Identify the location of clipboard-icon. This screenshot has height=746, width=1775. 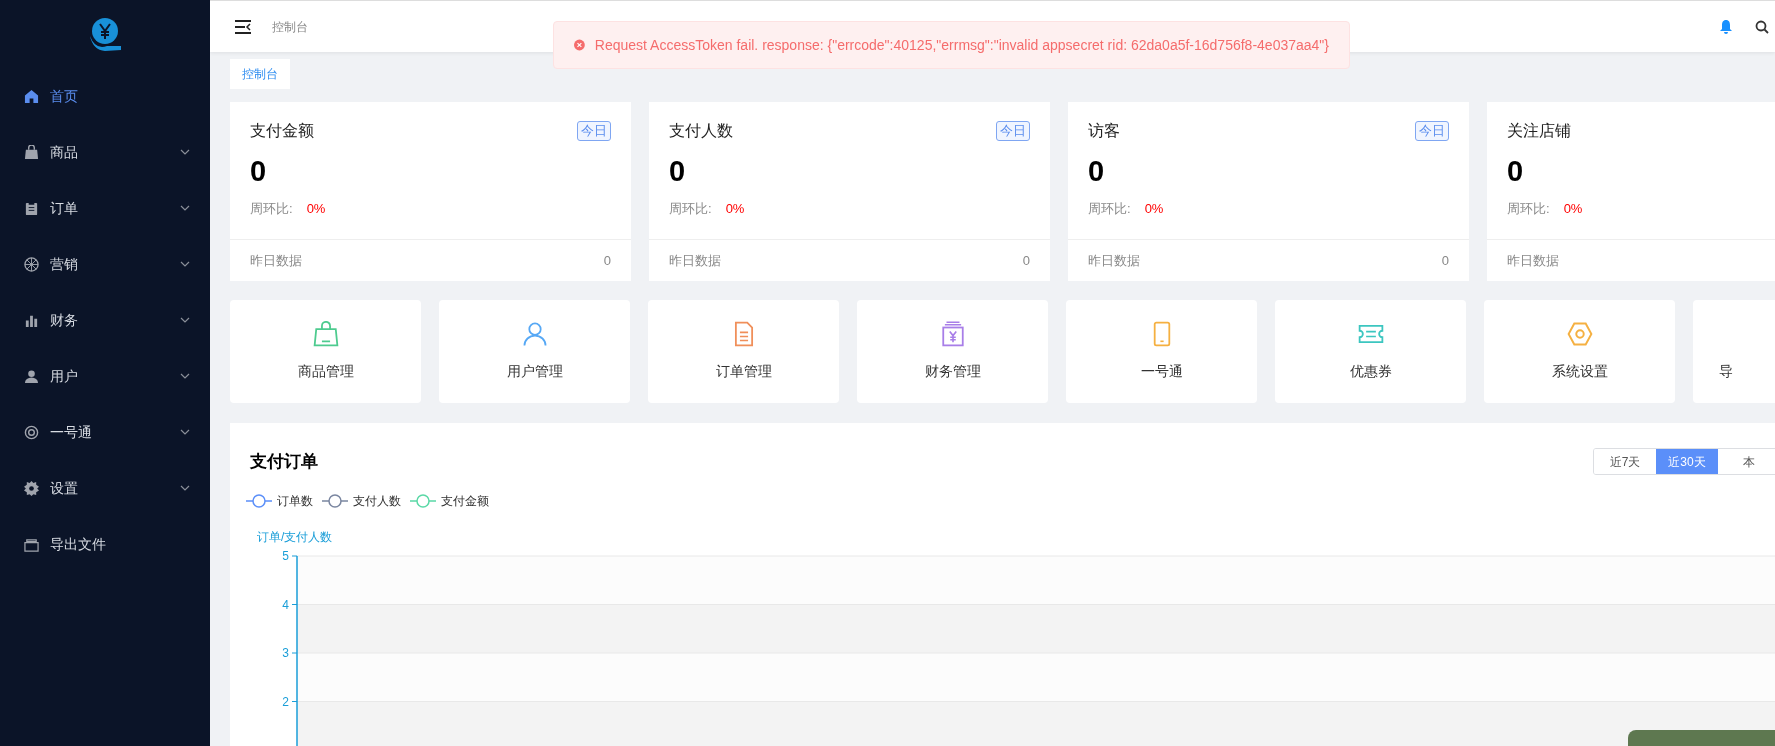
(31, 208).